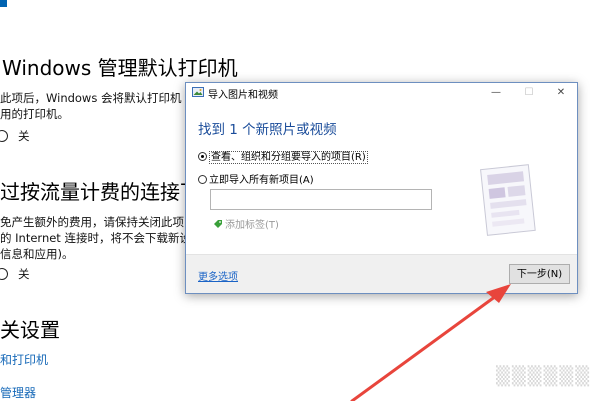  I want to click on red-arrow, so click(430, 342).